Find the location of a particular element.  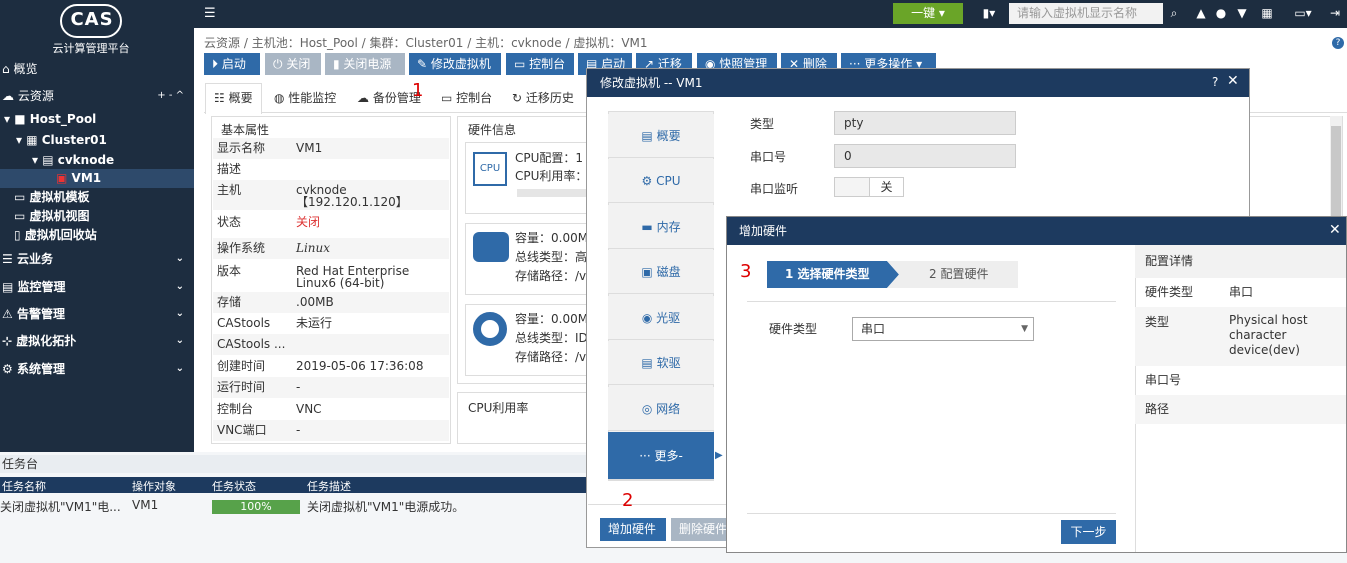

port-field: 0 is located at coordinates (925, 156).